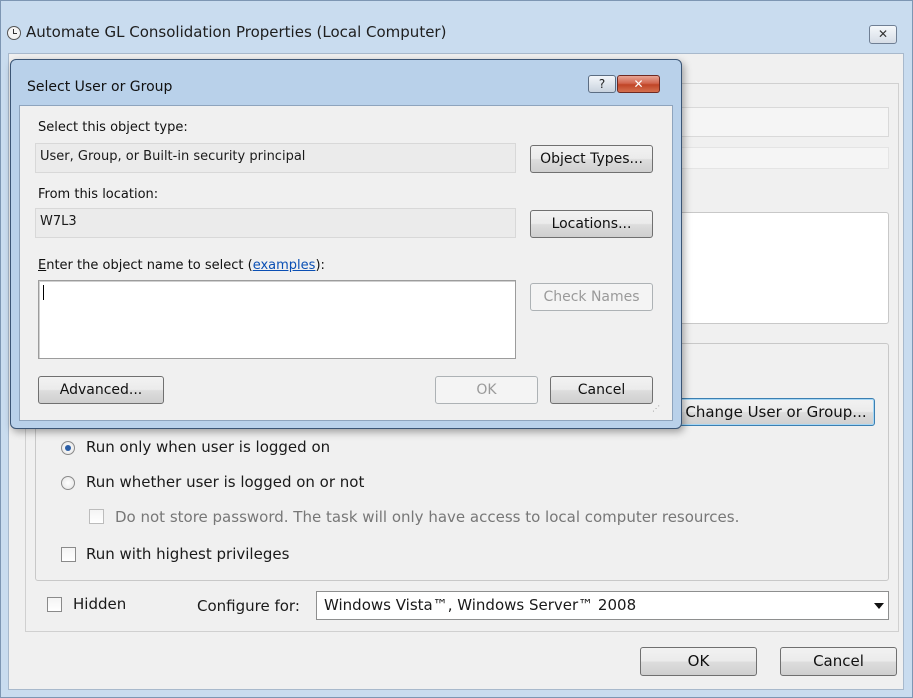  Describe the element at coordinates (113, 127) in the screenshot. I see `object-type-label: Select this object type:` at that location.